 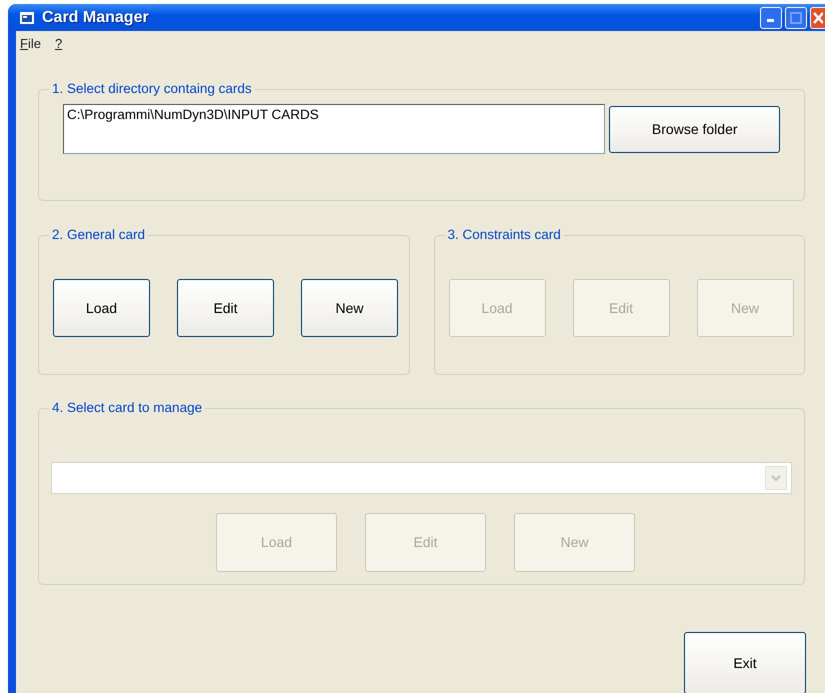 I want to click on edit-button: Edit, so click(x=225, y=308).